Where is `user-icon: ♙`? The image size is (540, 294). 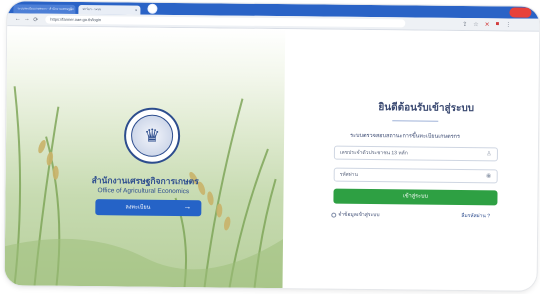
user-icon: ♙ is located at coordinates (489, 154).